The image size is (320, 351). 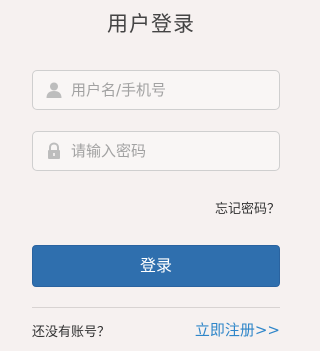 I want to click on username-field, so click(x=156, y=90).